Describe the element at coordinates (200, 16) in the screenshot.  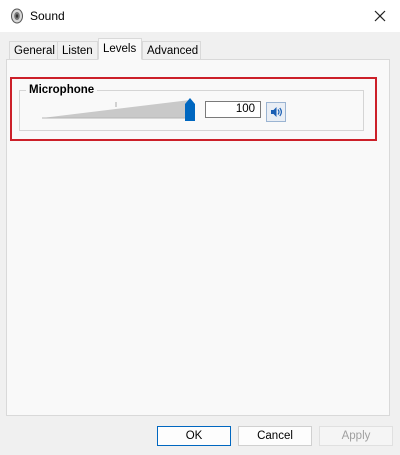
I see `title-bar: Sound` at that location.